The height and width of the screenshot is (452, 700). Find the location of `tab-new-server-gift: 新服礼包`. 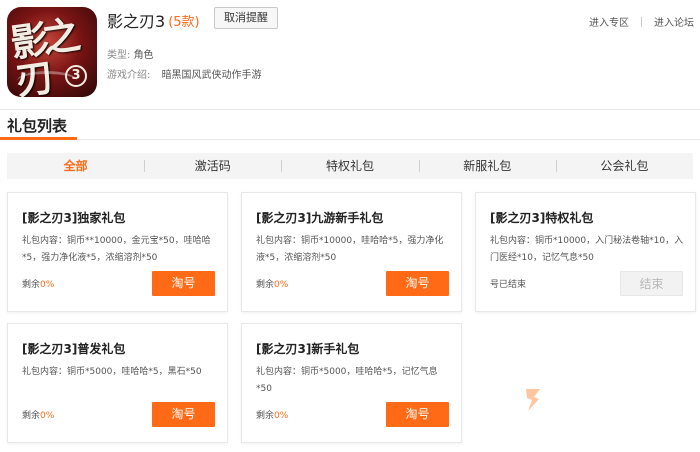

tab-new-server-gift: 新服礼包 is located at coordinates (487, 166).